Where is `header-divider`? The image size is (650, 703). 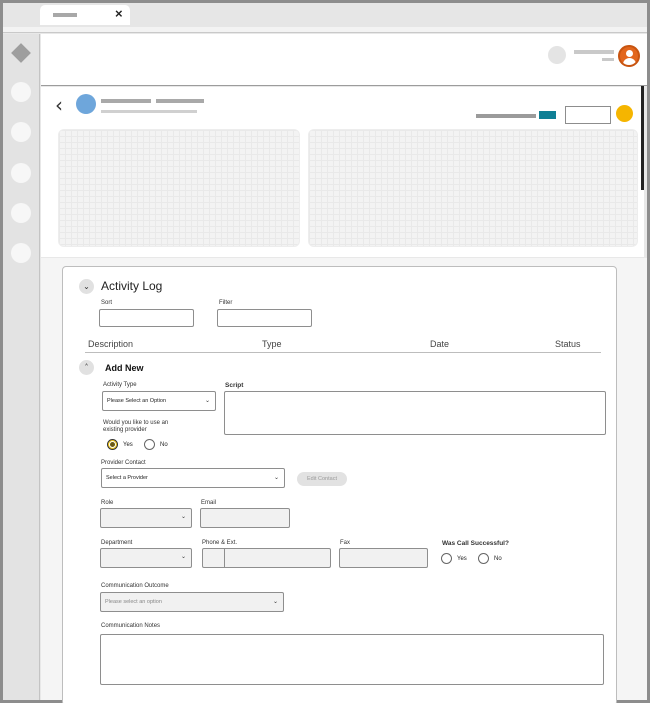
header-divider is located at coordinates (343, 352).